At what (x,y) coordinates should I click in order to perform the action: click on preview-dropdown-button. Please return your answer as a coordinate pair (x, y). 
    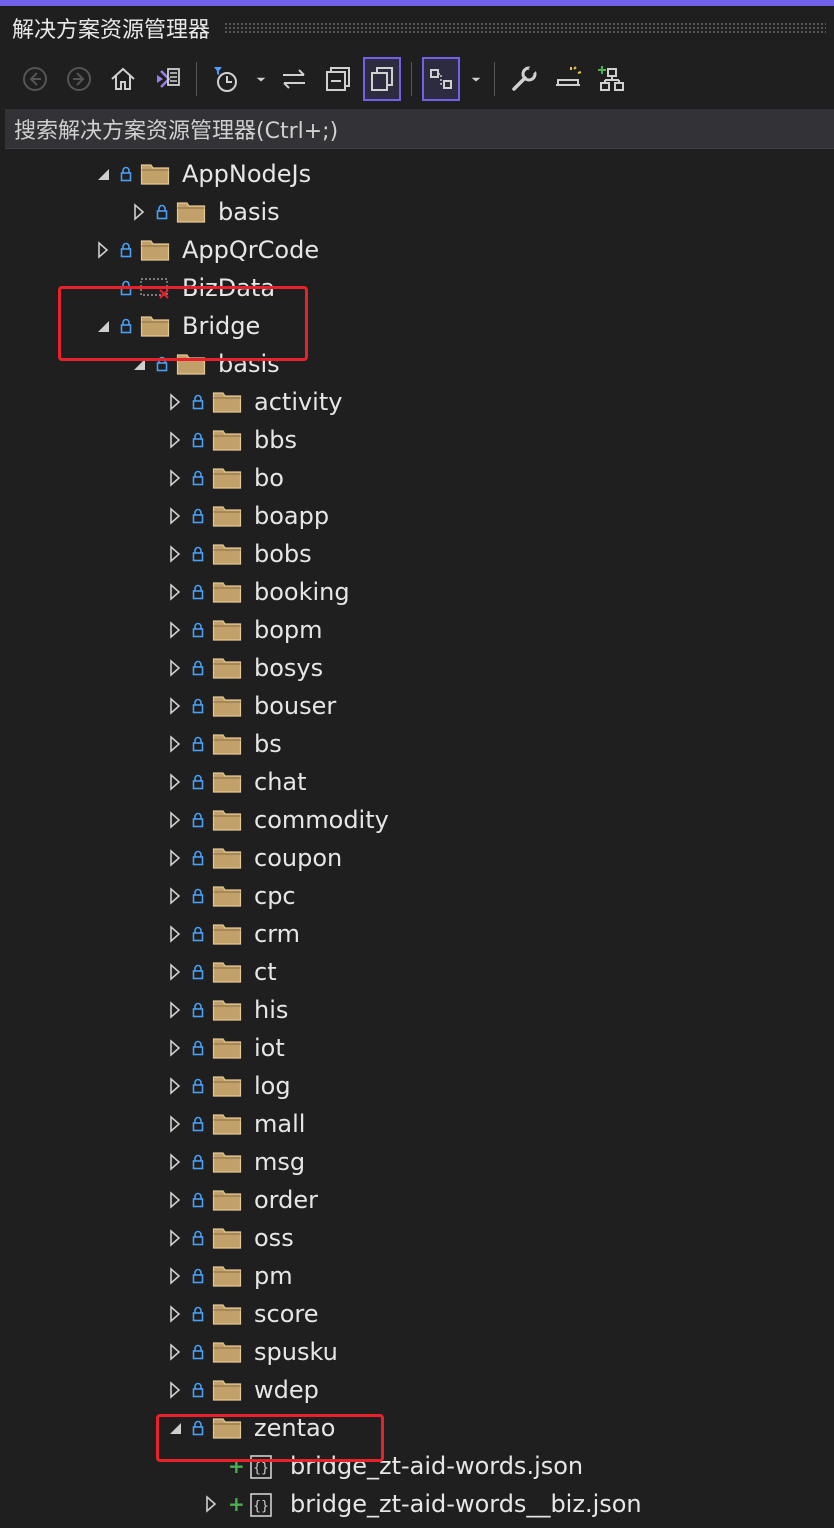
    Looking at the image, I should click on (476, 79).